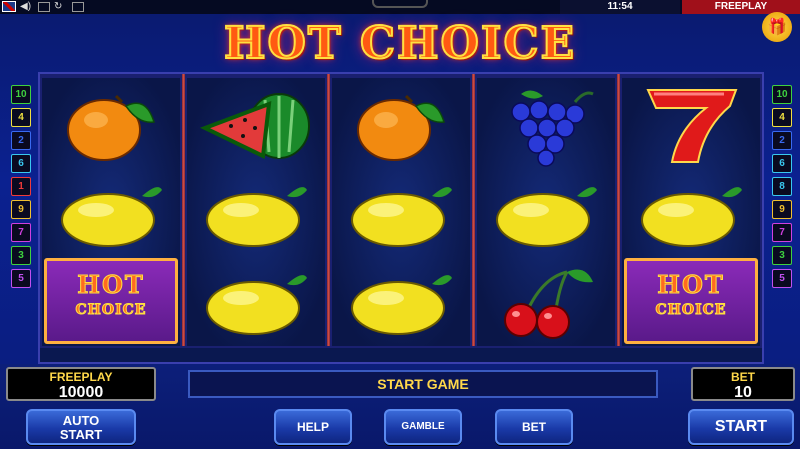  Describe the element at coordinates (741, 427) in the screenshot. I see `start-button: START` at that location.